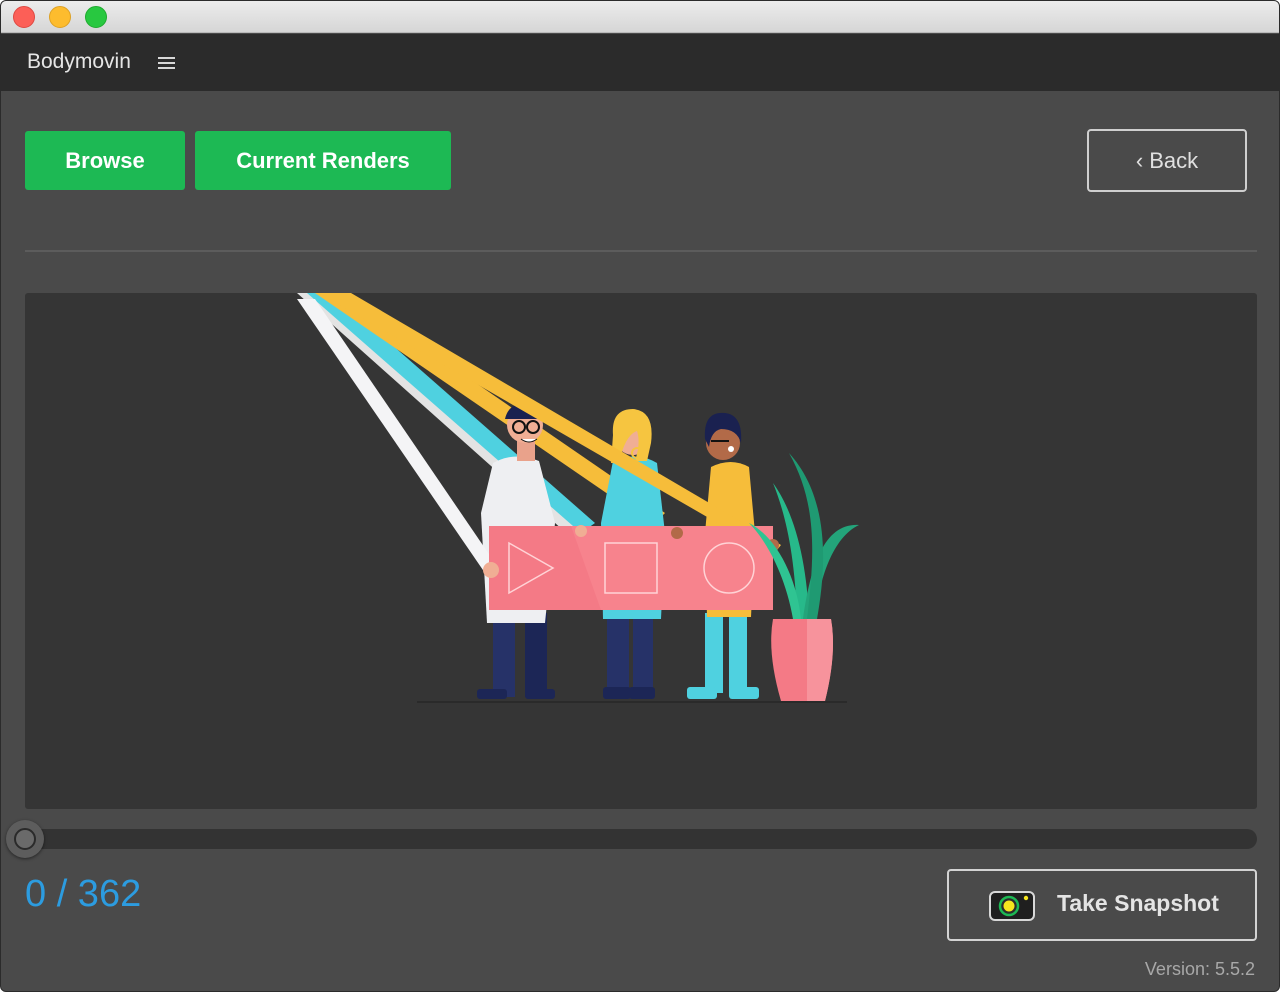  Describe the element at coordinates (640, 17) in the screenshot. I see `window-titlebar` at that location.